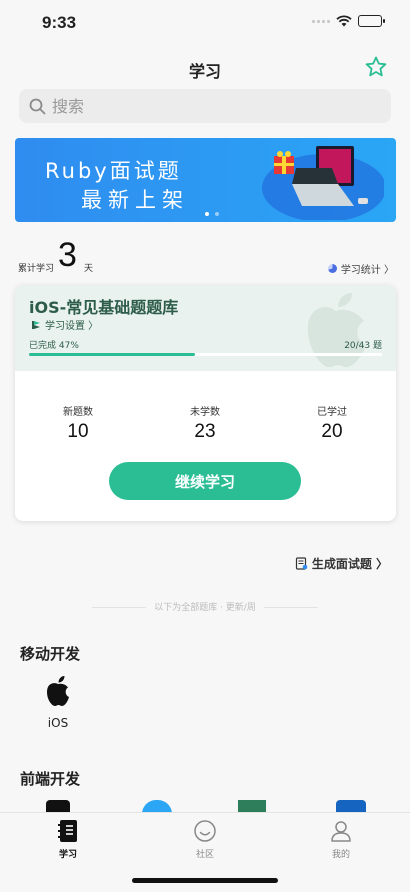 This screenshot has width=410, height=892. I want to click on banner-pager, so click(212, 214).